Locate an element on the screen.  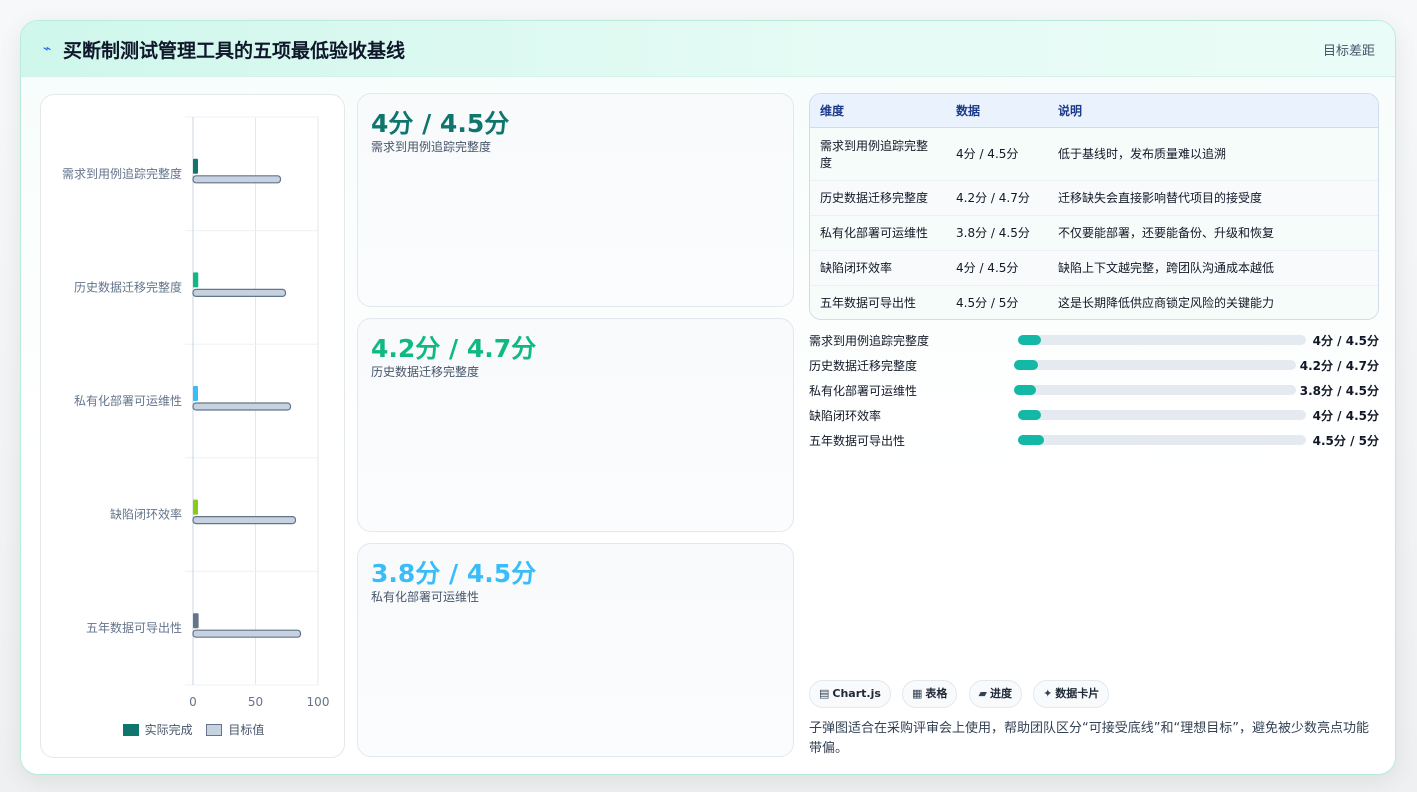
table-cell-data: 3.8分 / 4.5分 is located at coordinates (997, 233).